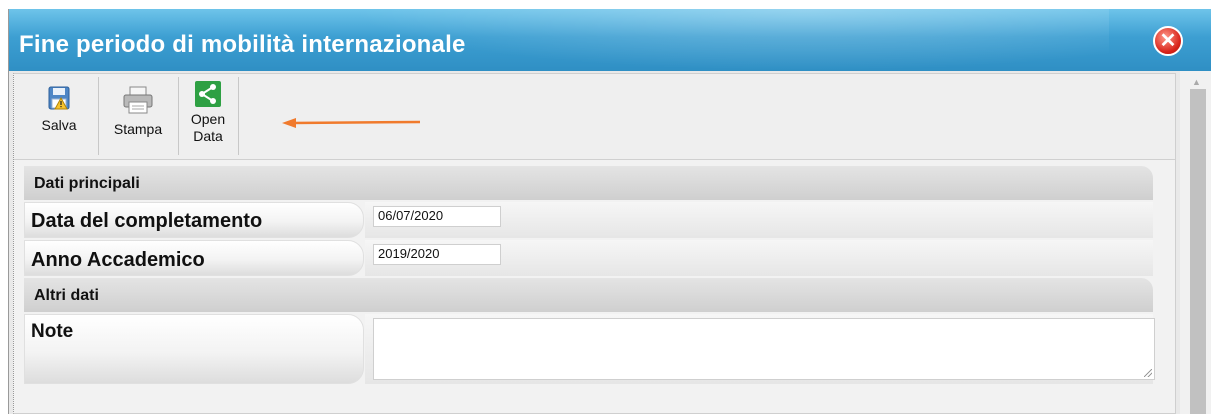  What do you see at coordinates (147, 221) in the screenshot?
I see `field-label: Data del completamento` at bounding box center [147, 221].